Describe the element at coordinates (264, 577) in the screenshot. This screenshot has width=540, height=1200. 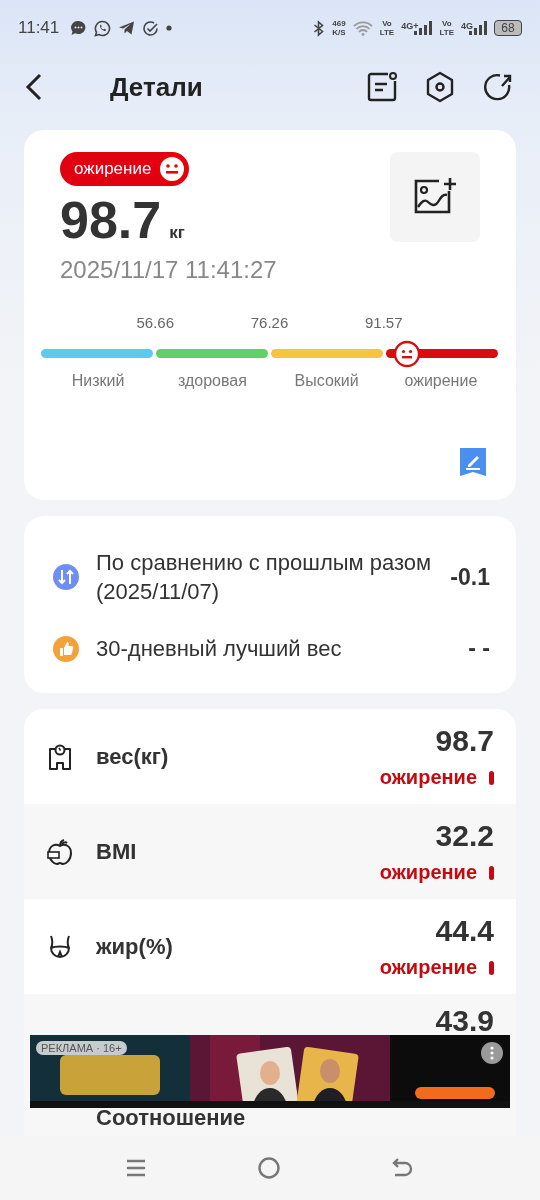
I see `comparison-label: По сравнению с прошлым разом (2025/11/07)` at that location.